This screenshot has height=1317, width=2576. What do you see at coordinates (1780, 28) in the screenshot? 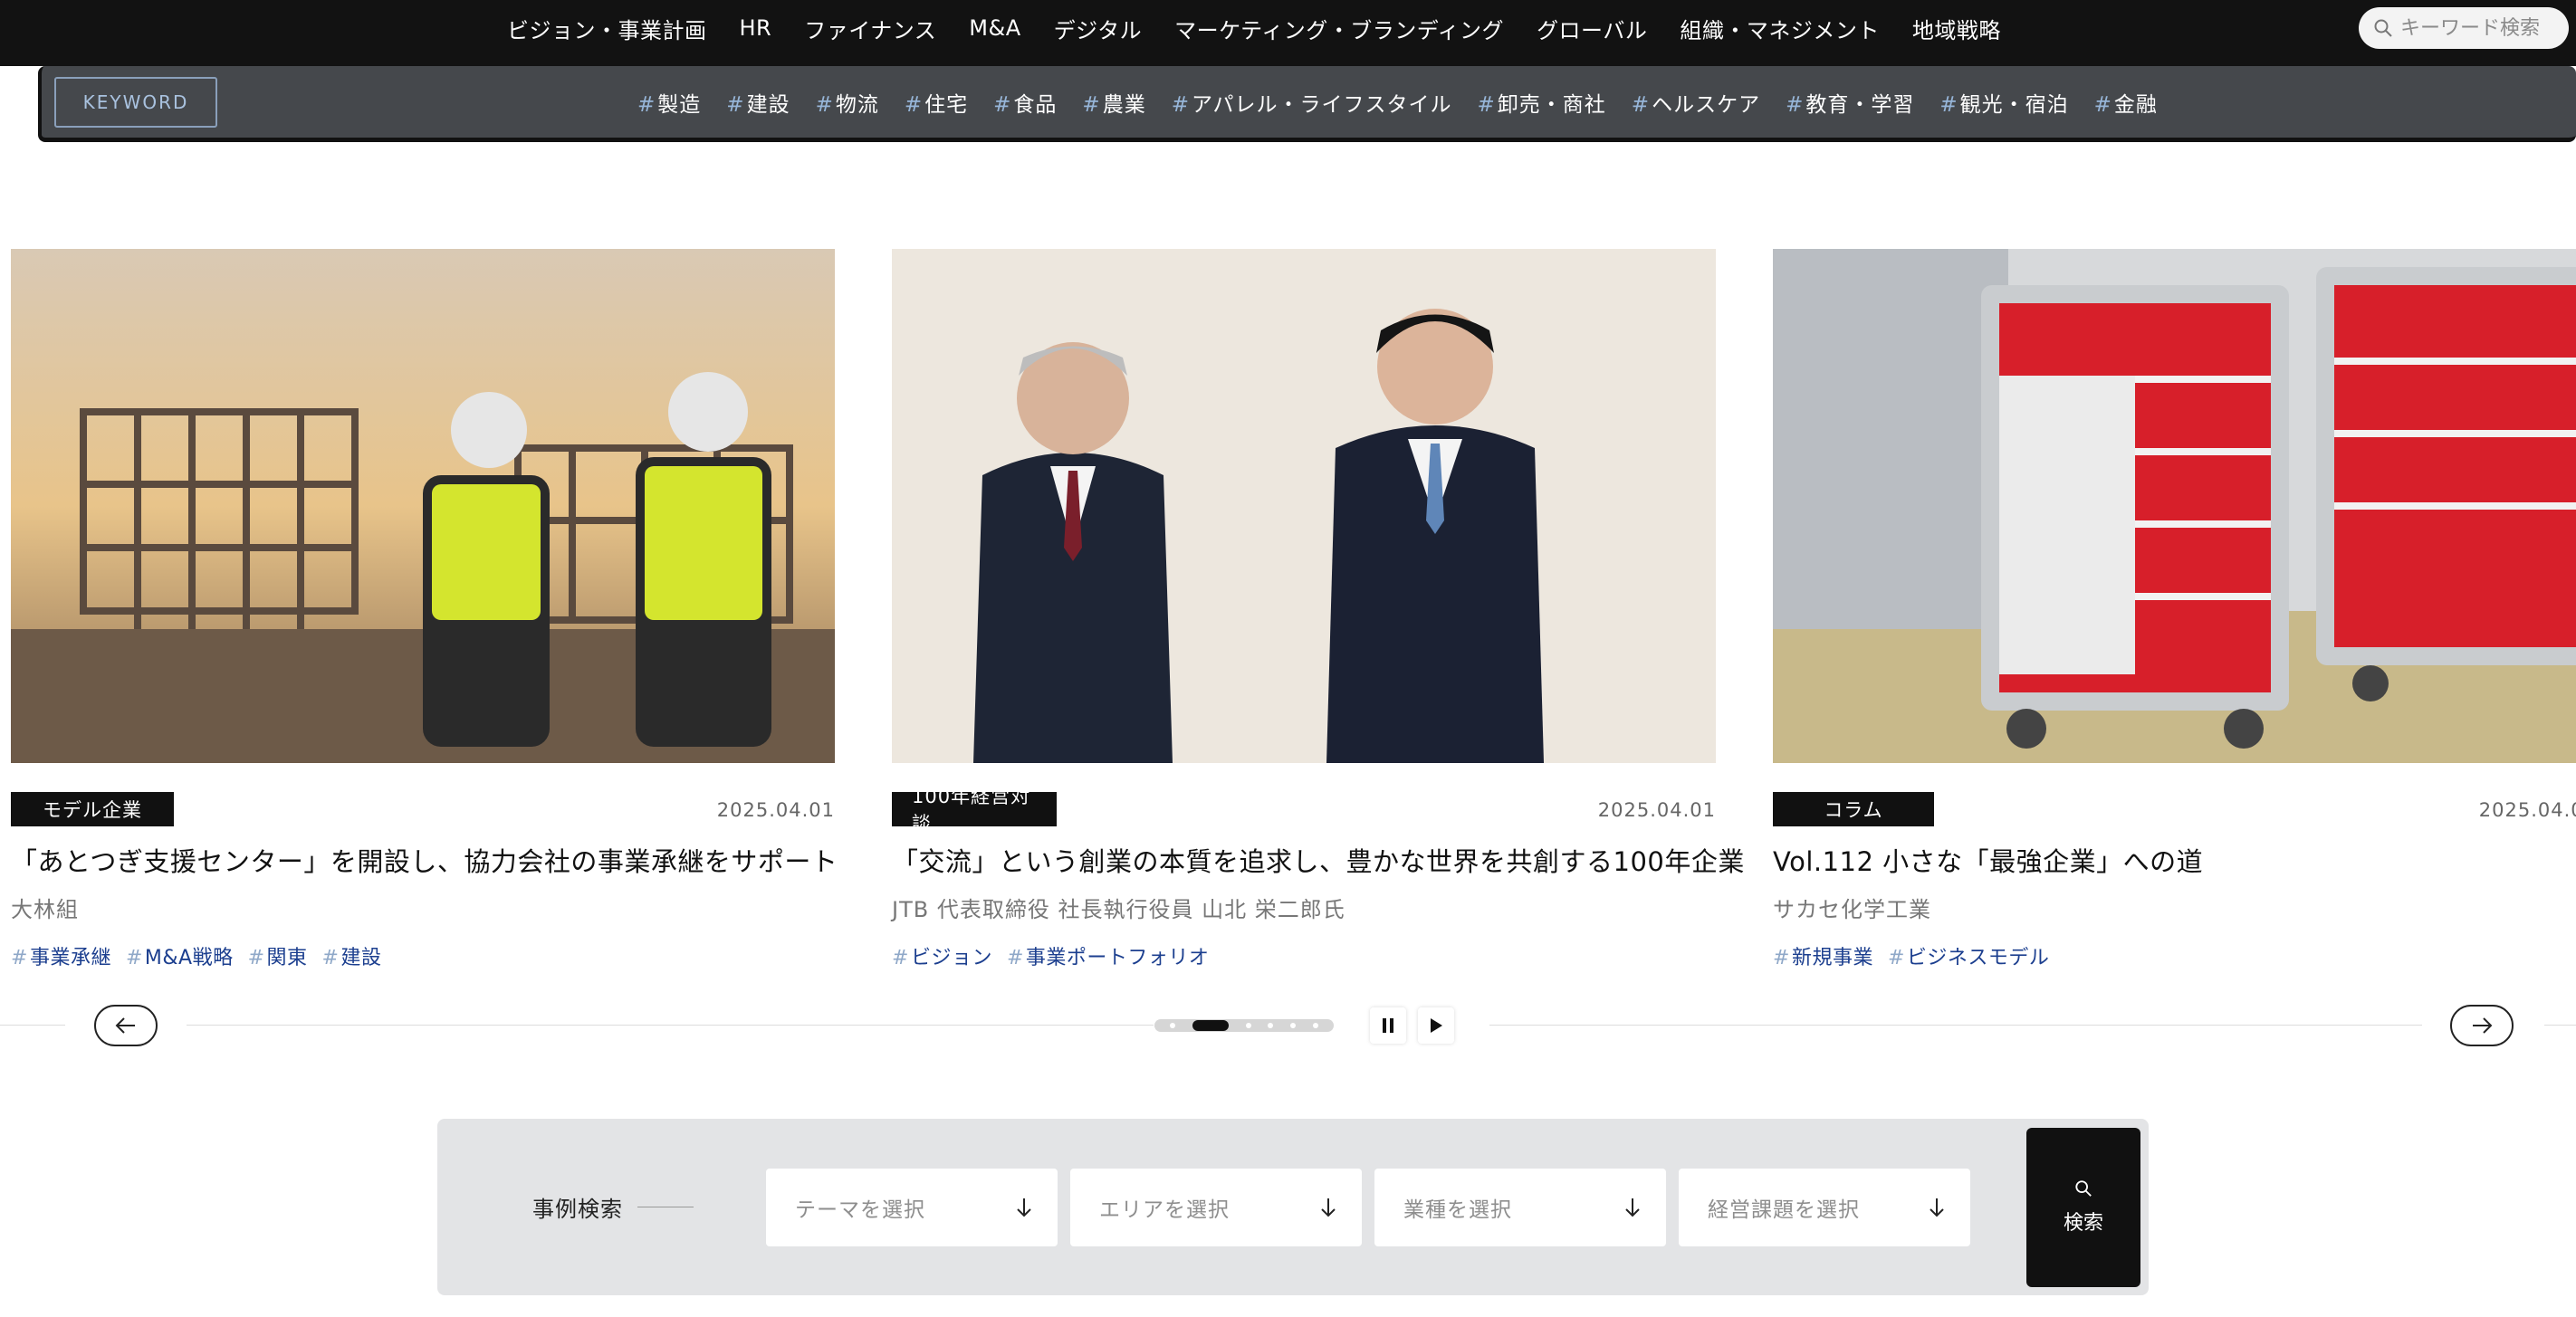
I see `nav-link-organization: 組織・マネジメント` at bounding box center [1780, 28].